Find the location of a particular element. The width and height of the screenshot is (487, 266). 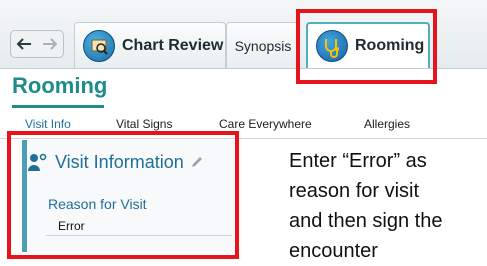

activity-title-underline is located at coordinates (58, 106).